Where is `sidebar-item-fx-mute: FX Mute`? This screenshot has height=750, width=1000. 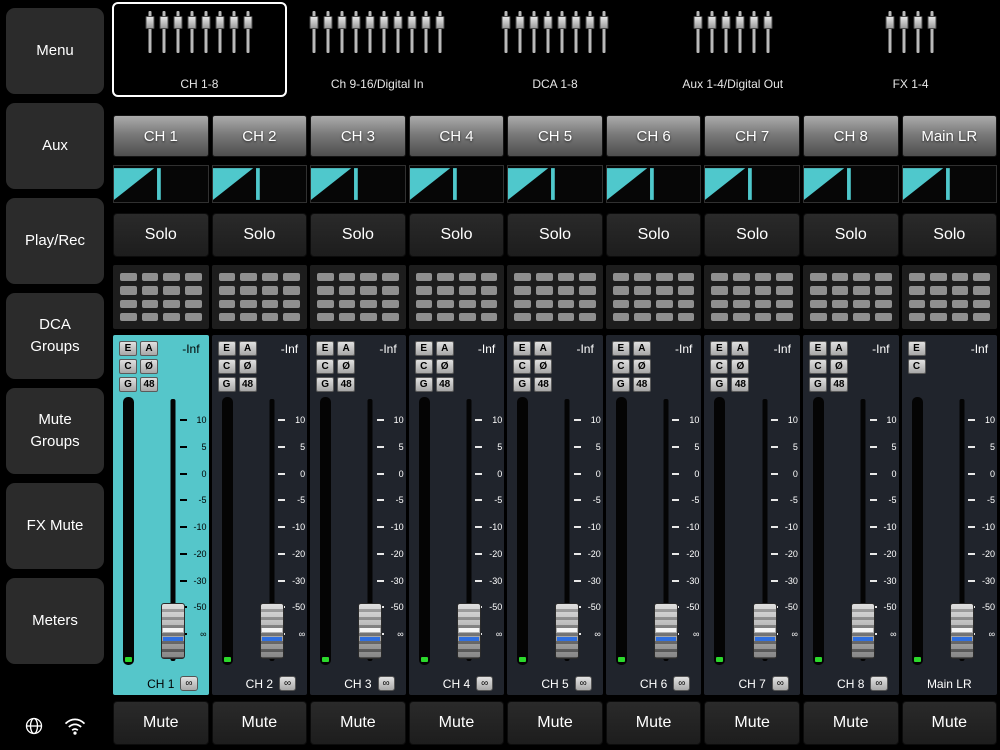
sidebar-item-fx-mute: FX Mute is located at coordinates (55, 526).